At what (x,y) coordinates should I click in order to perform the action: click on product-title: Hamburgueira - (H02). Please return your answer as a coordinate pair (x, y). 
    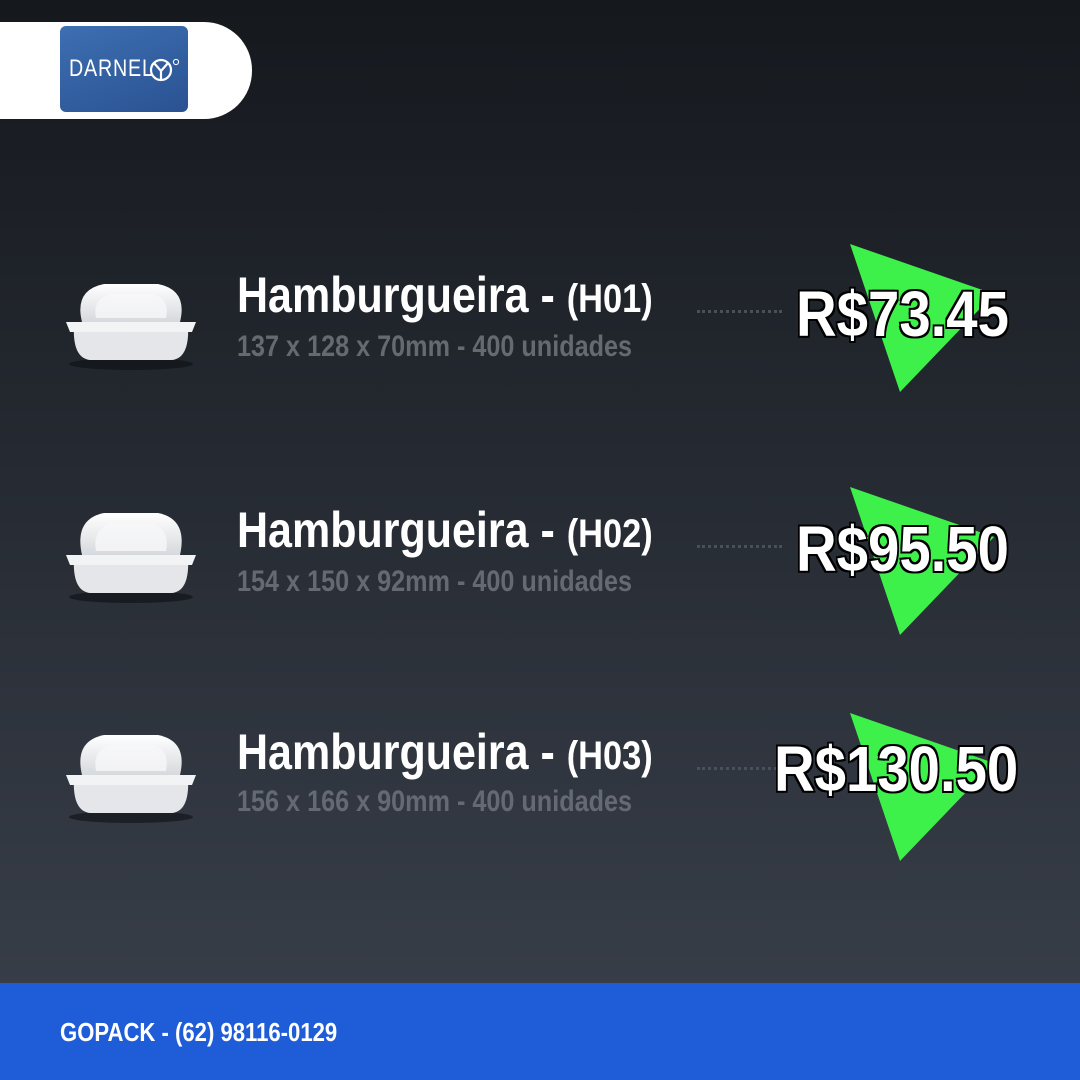
    Looking at the image, I should click on (445, 530).